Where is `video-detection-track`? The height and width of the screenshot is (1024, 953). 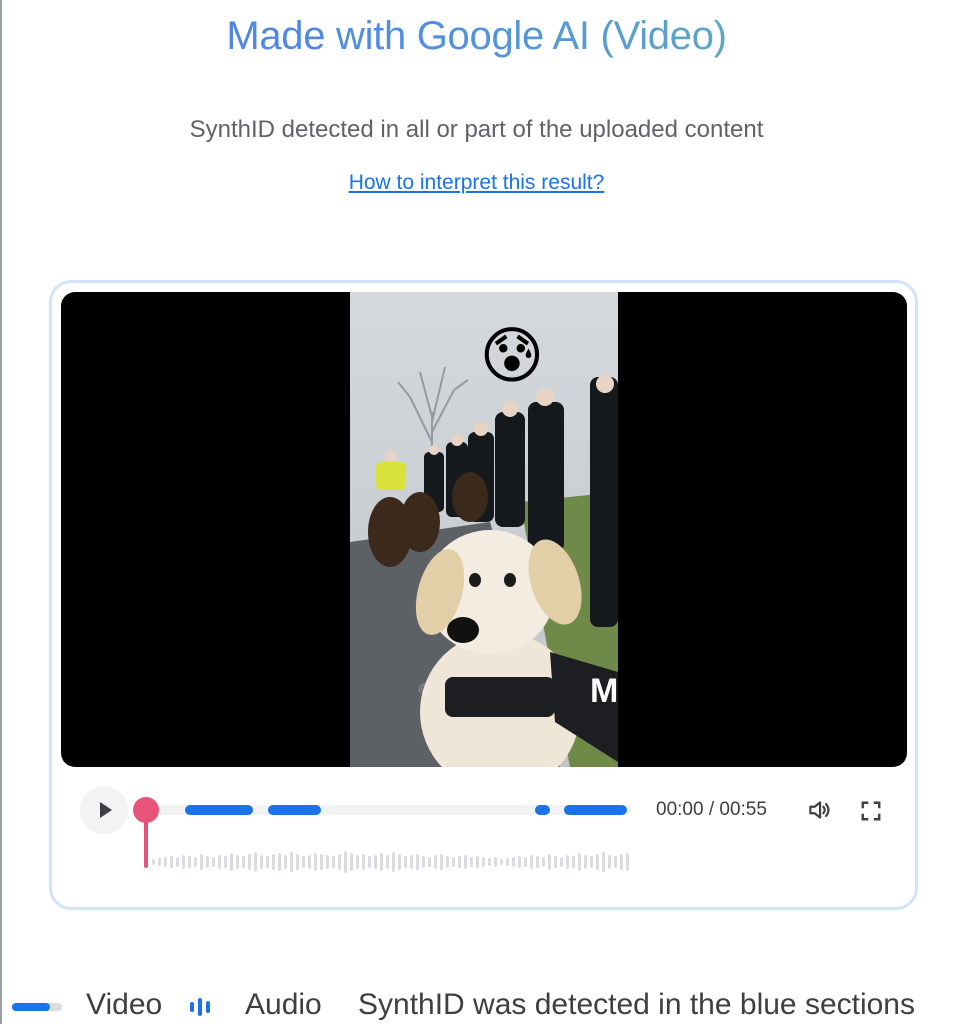 video-detection-track is located at coordinates (389, 810).